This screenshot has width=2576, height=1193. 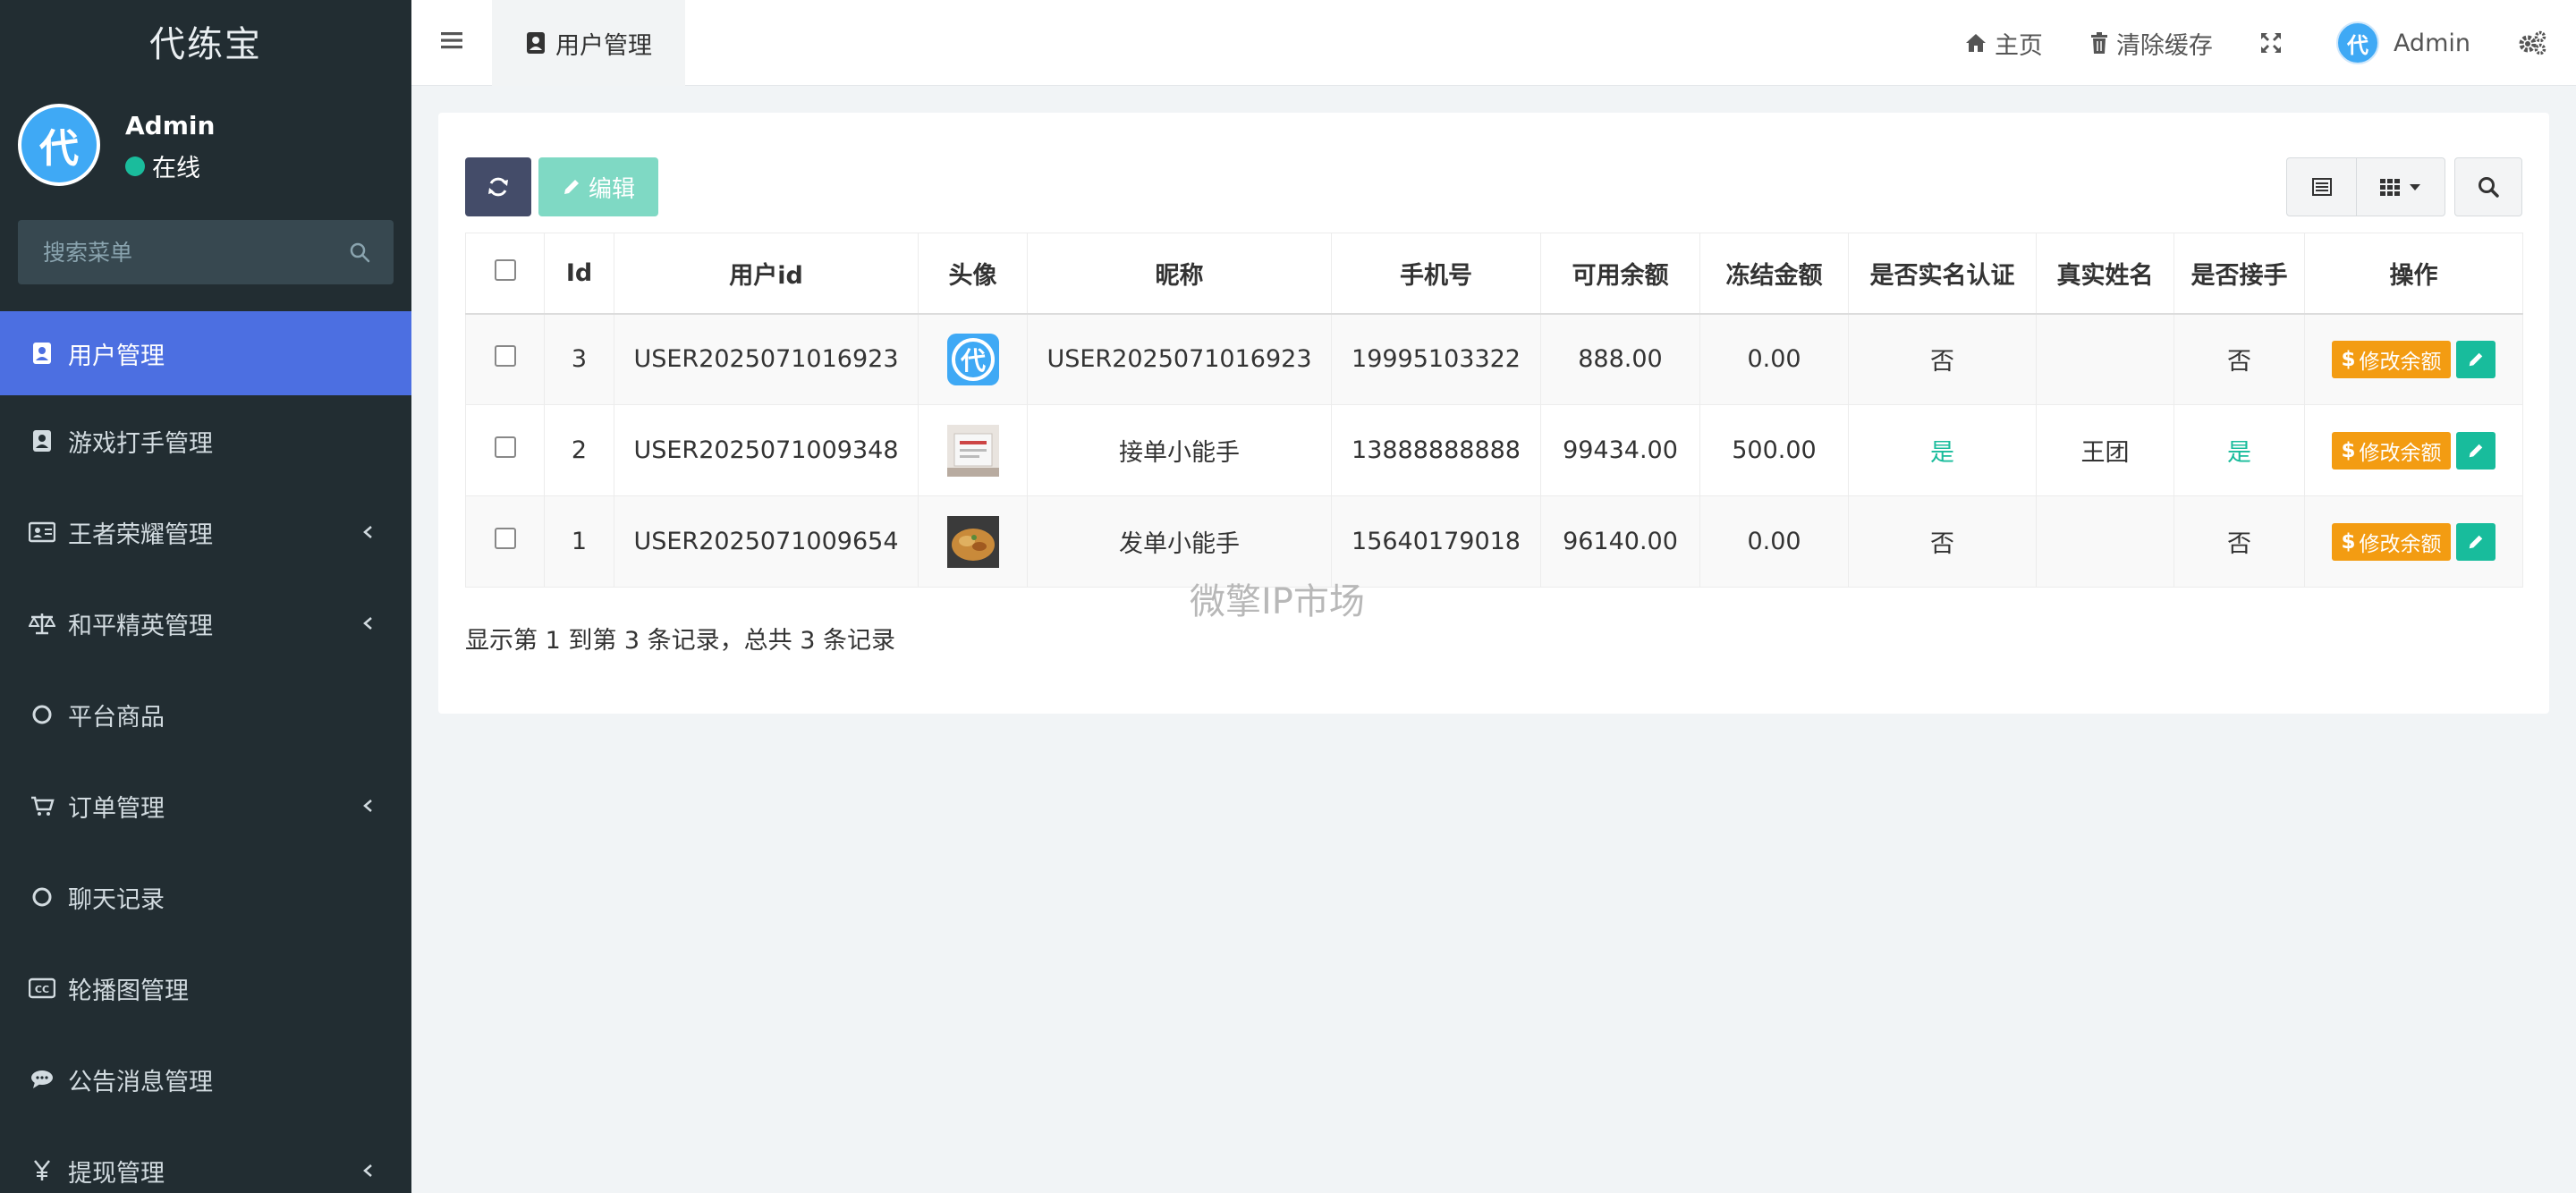 I want to click on id-card-icon, so click(x=42, y=532).